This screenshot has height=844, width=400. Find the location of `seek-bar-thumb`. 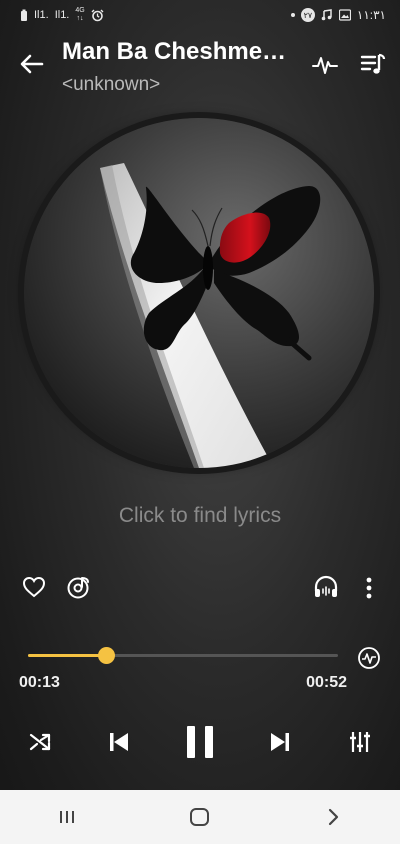

seek-bar-thumb is located at coordinates (106, 655).